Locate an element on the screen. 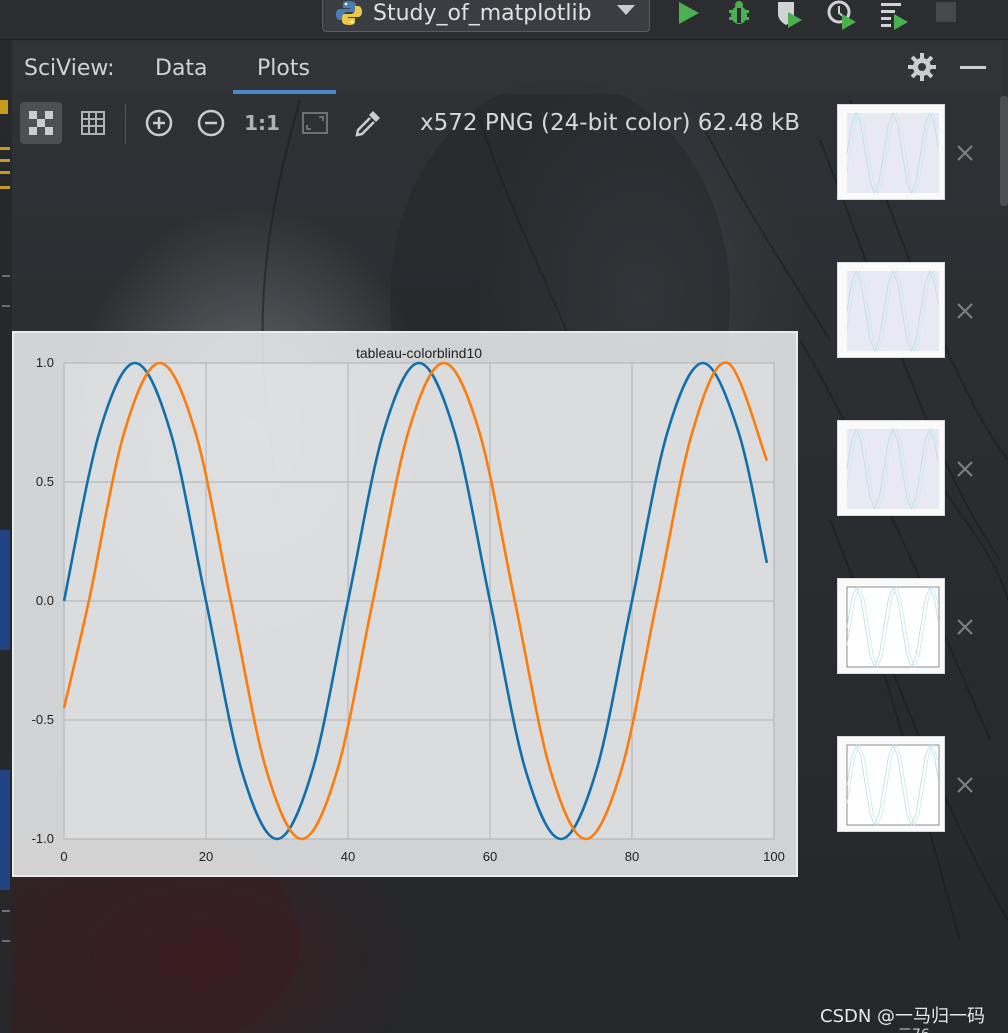  chevron-down-icon is located at coordinates (626, 10).